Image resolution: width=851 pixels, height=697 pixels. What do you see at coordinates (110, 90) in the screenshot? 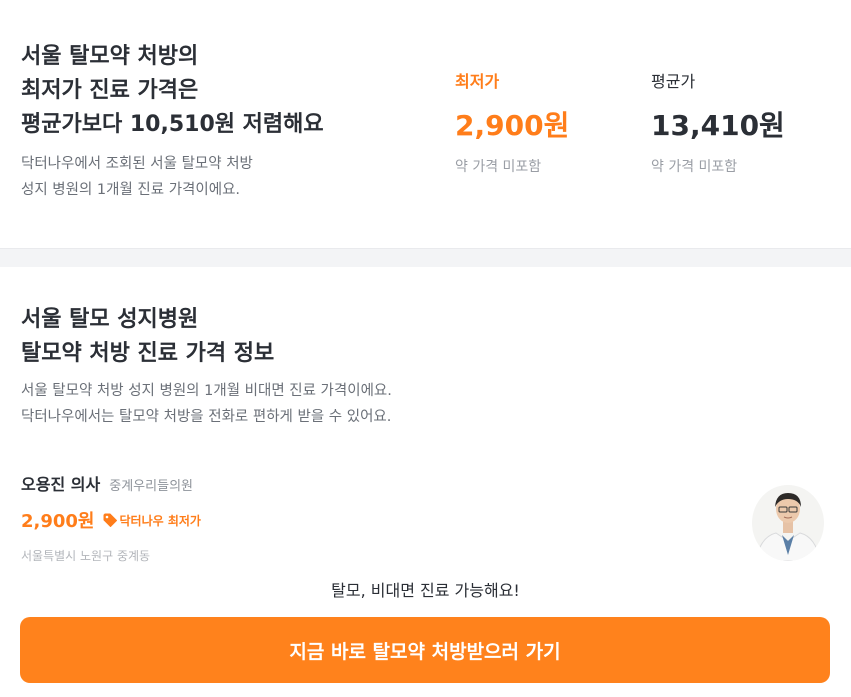
I see `headline-line-2: 최저가 진료 가격은` at bounding box center [110, 90].